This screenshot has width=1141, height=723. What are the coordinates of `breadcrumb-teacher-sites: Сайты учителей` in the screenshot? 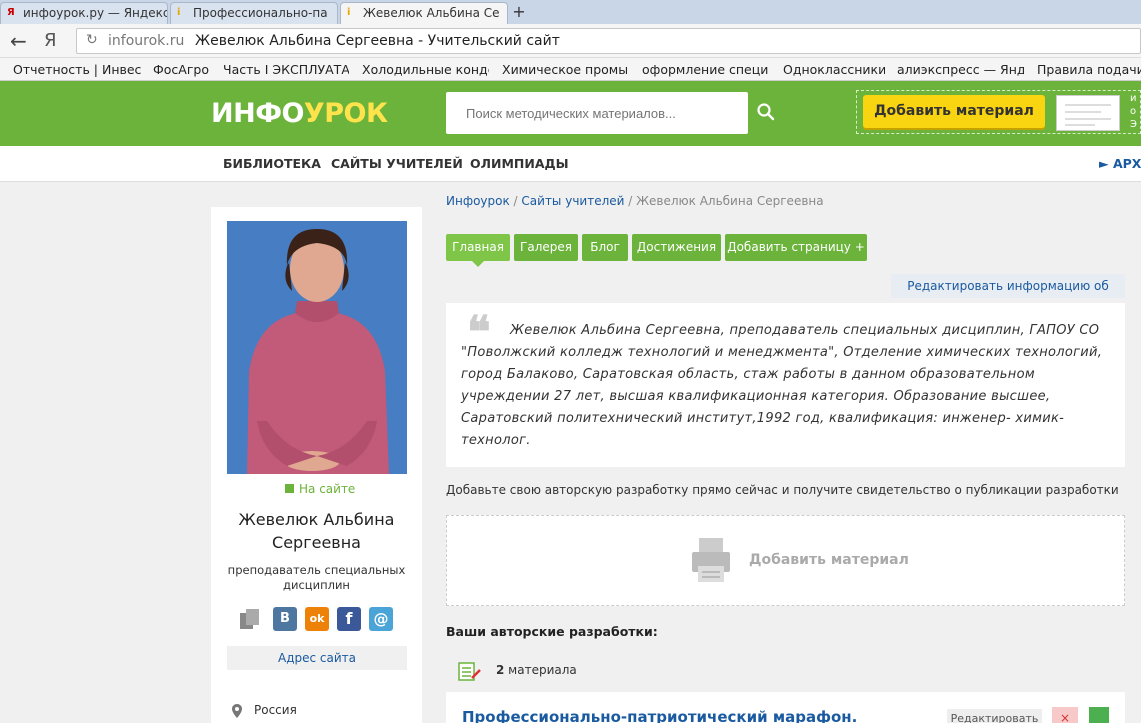 It's located at (572, 201).